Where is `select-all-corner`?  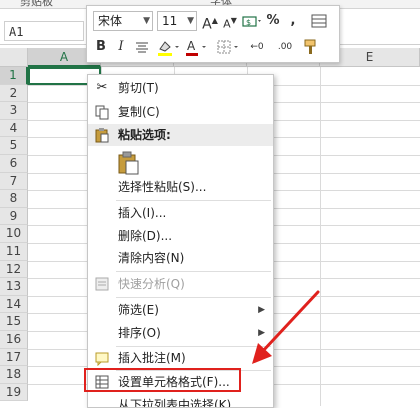 select-all-corner is located at coordinates (14, 57).